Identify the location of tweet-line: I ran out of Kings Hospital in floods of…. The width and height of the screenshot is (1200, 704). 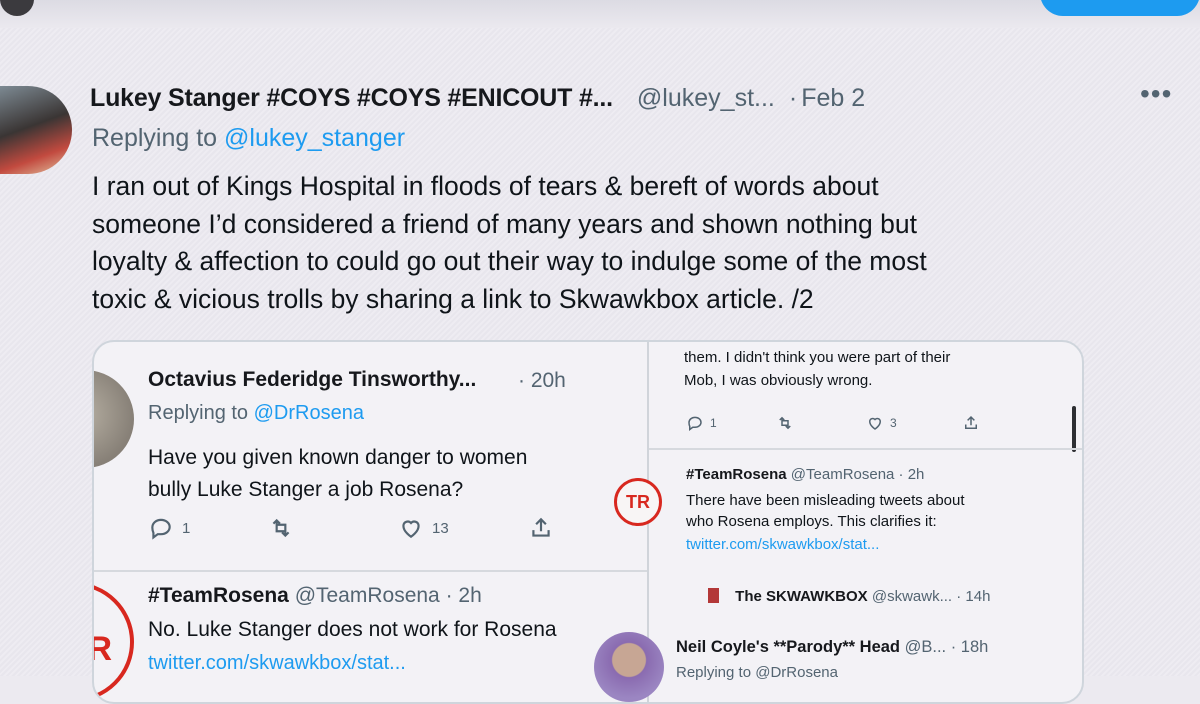
(485, 186).